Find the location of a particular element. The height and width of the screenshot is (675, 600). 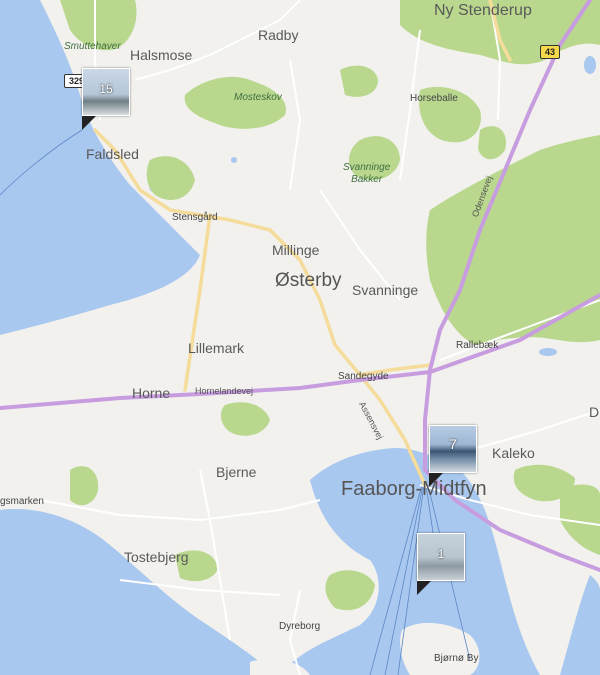

place-faaborg-midtfyn: Faaborg-Midtfyn is located at coordinates (414, 489).